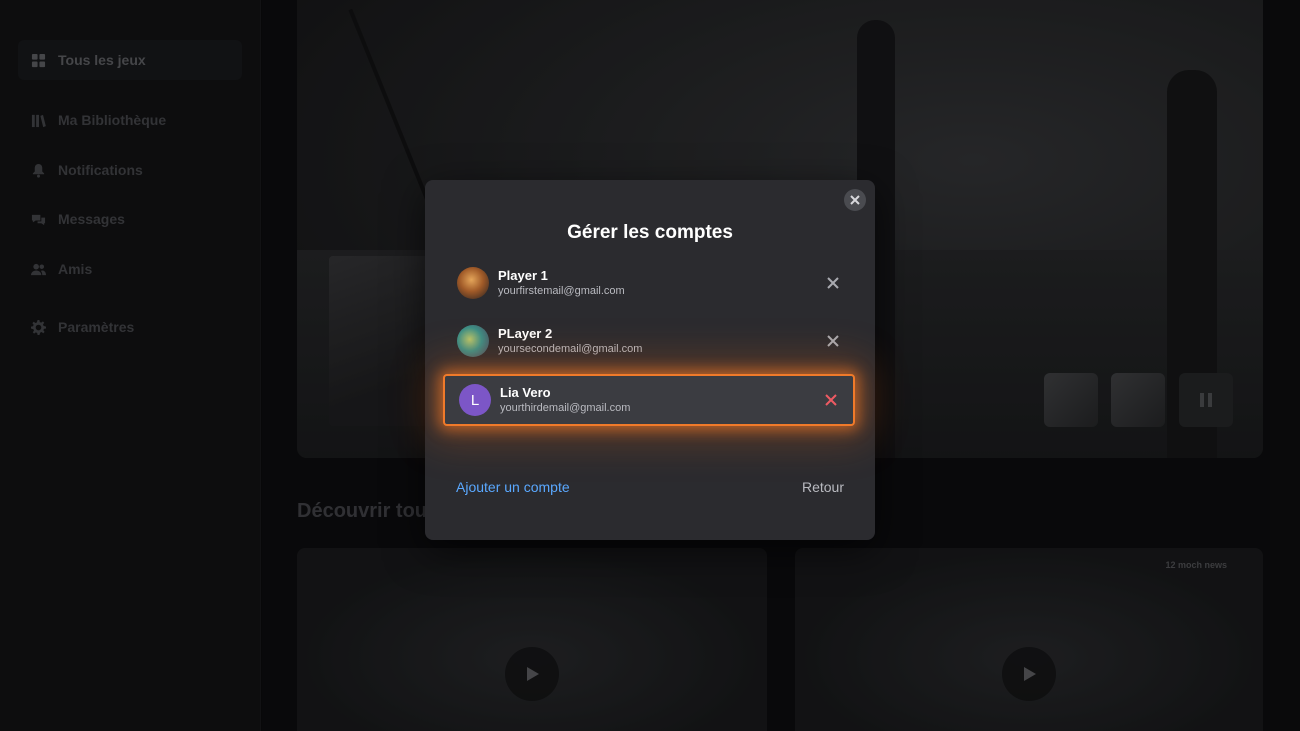  I want to click on avatar: L, so click(475, 400).